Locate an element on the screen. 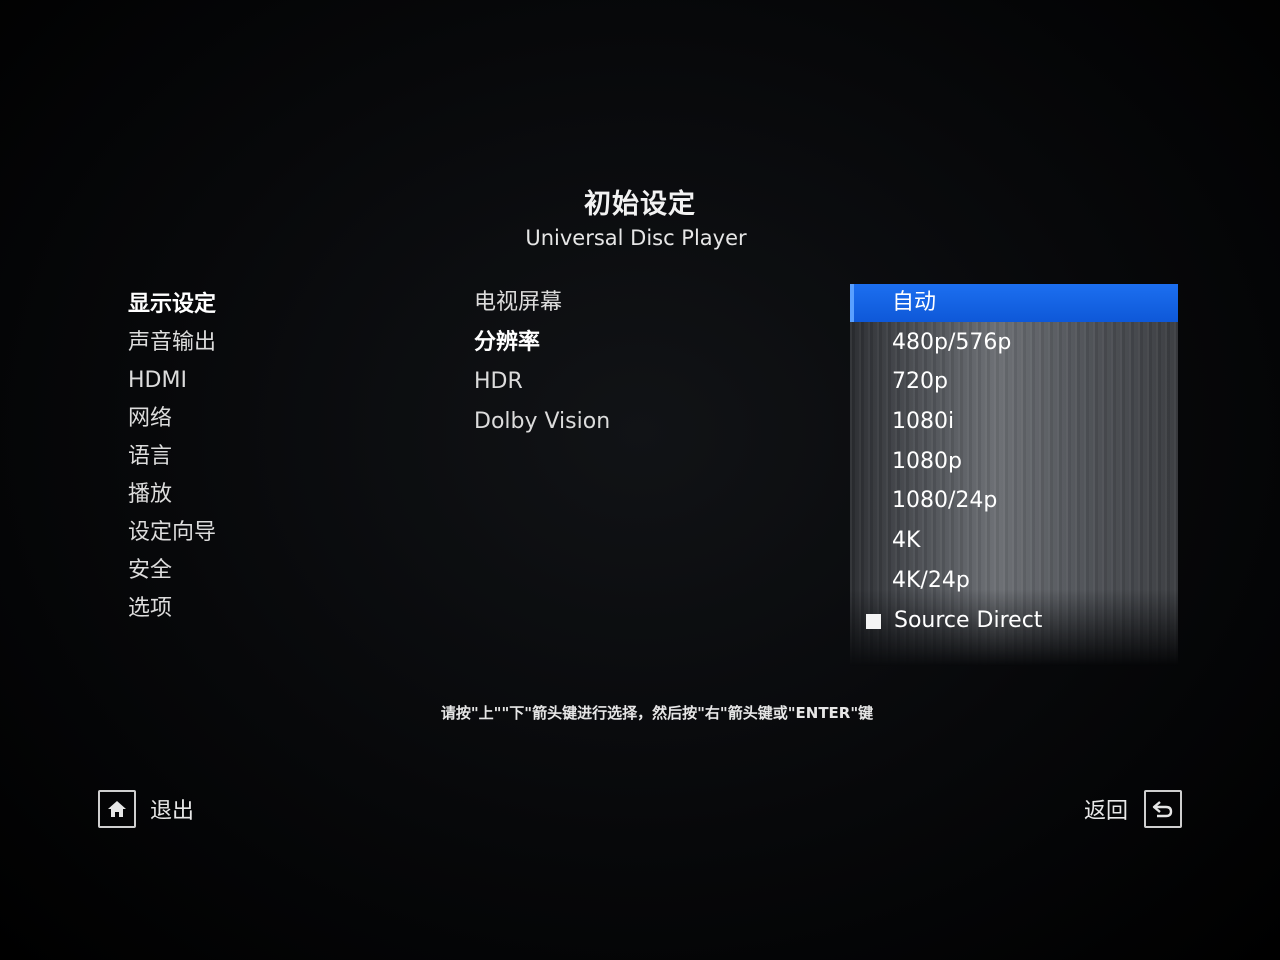 This screenshot has height=960, width=1280. category-item-language: 语言 is located at coordinates (248, 458).